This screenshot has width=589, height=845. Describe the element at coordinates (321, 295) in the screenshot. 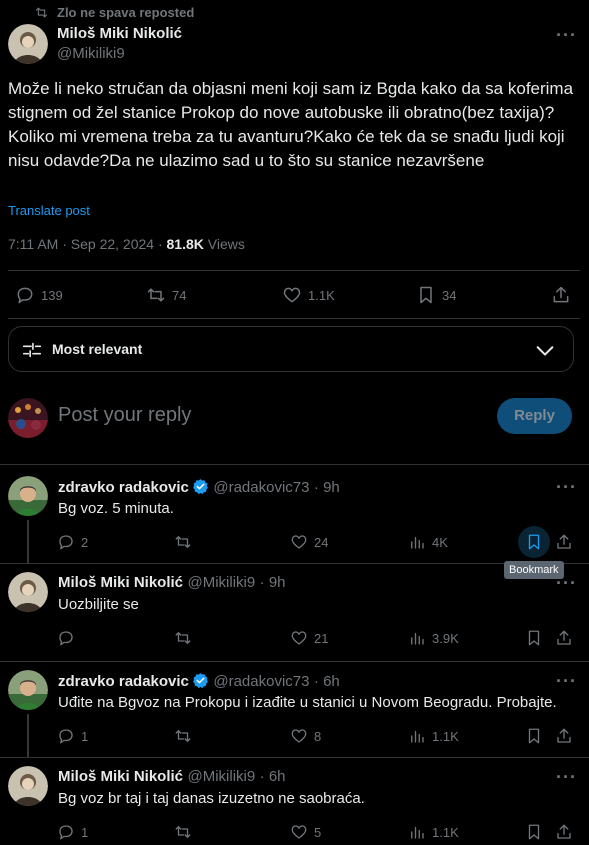

I see `like-count: 1.1K` at that location.